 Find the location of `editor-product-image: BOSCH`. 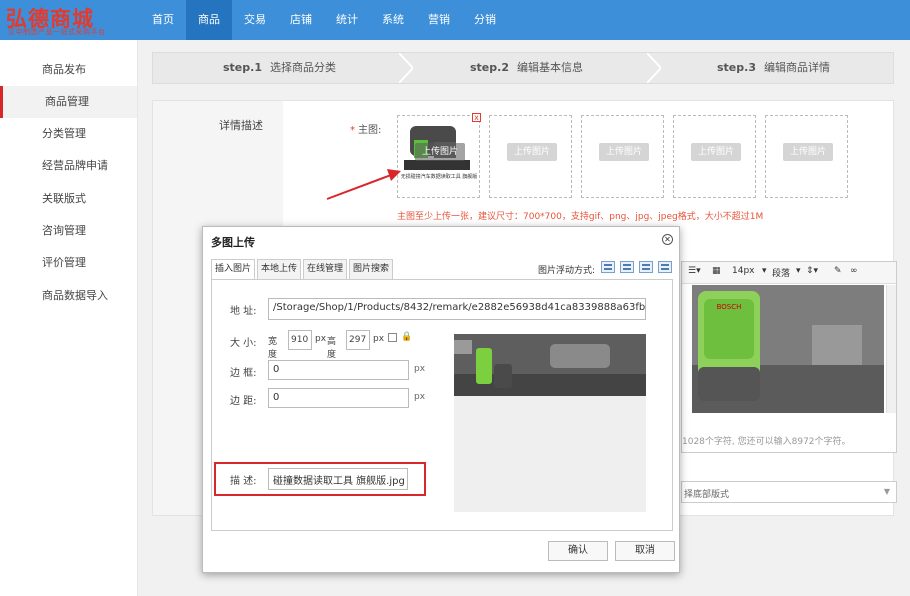

editor-product-image: BOSCH is located at coordinates (788, 349).